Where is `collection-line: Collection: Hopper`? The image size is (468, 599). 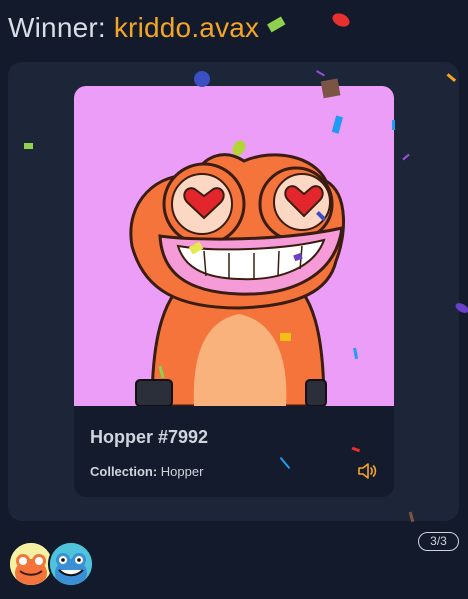 collection-line: Collection: Hopper is located at coordinates (146, 471).